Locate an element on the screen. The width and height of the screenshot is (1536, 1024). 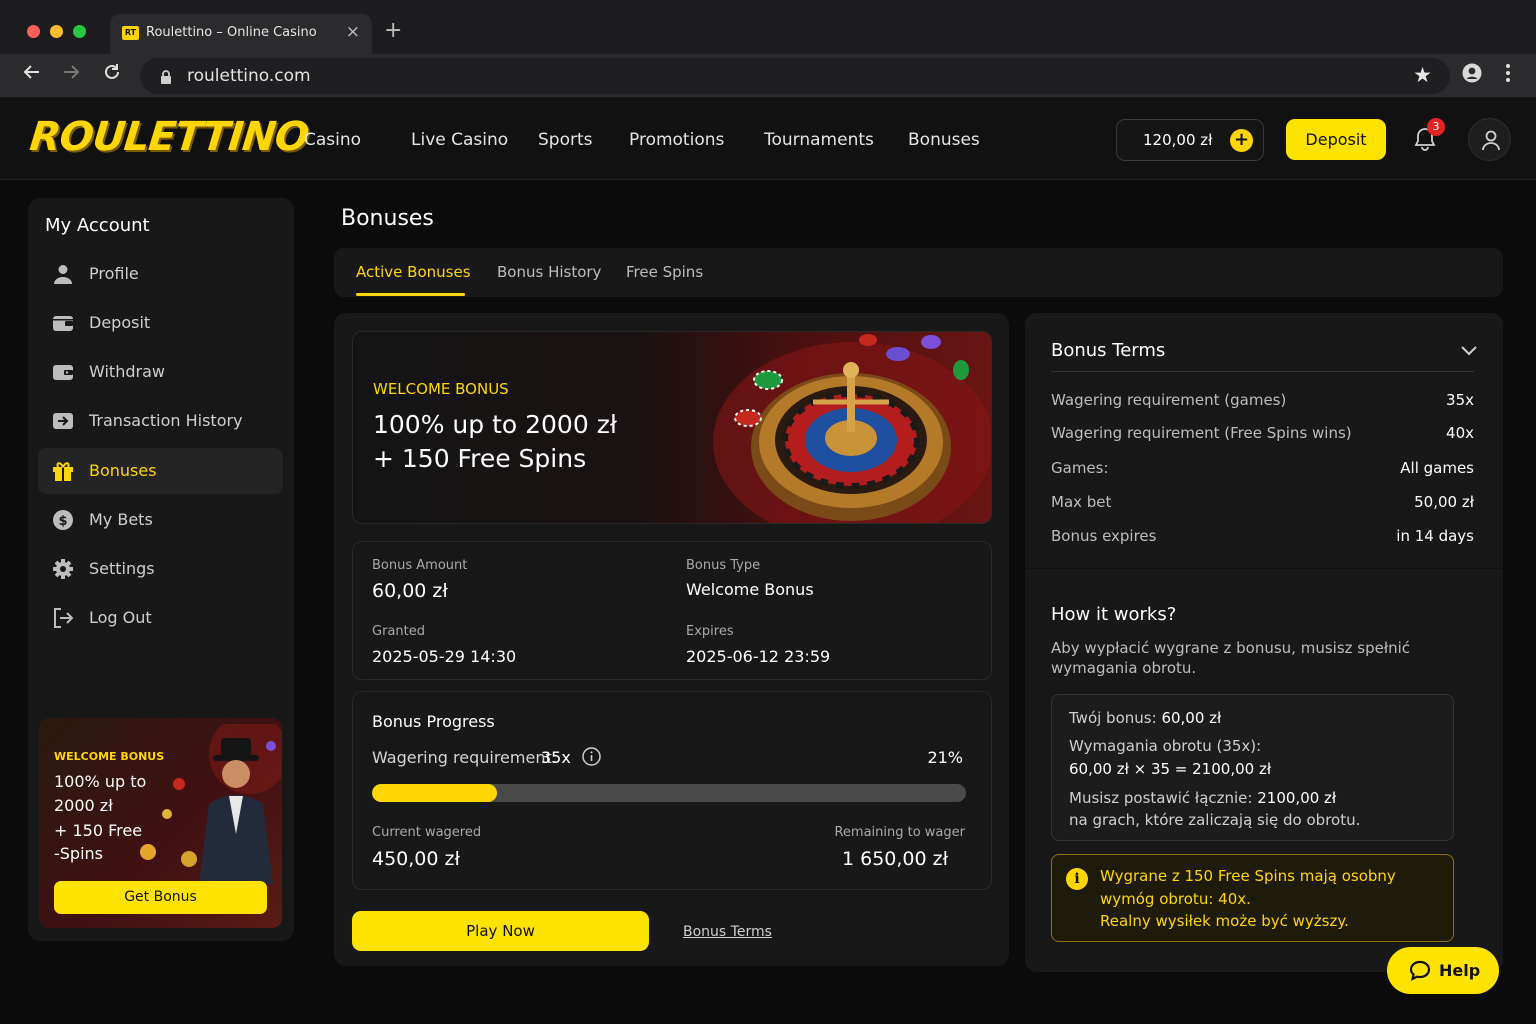
sidebar-item-transaction-history: Transaction History is located at coordinates (160, 421).